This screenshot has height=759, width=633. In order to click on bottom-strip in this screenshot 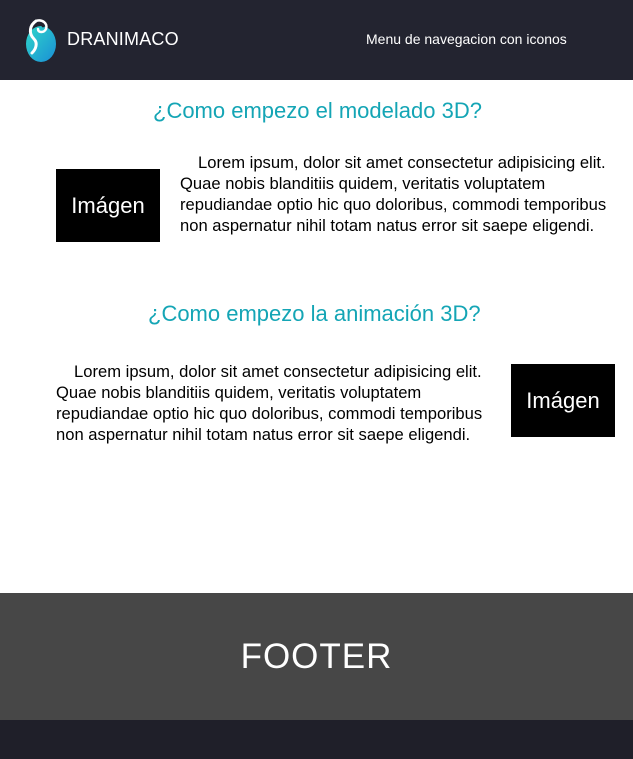, I will do `click(316, 739)`.